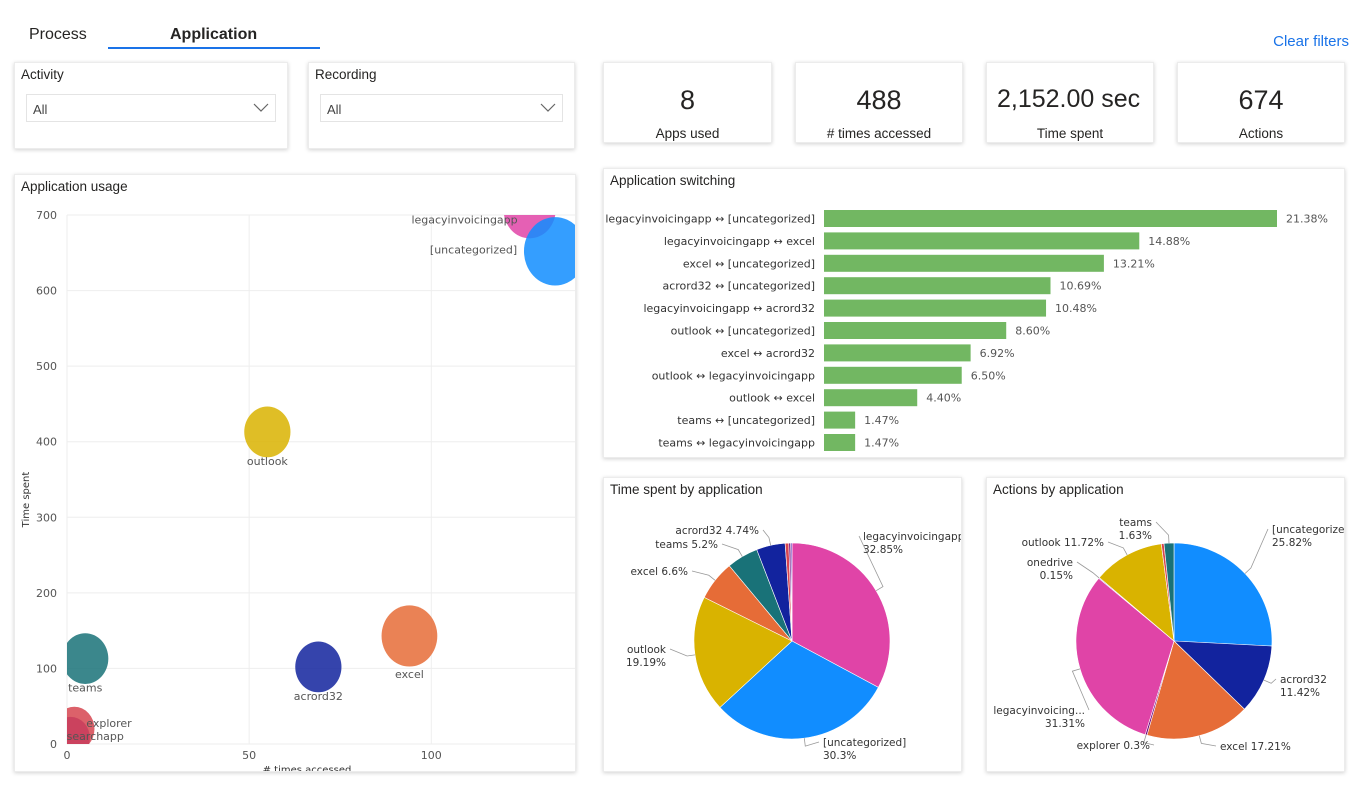 The width and height of the screenshot is (1361, 788). I want to click on bar-value-label: 21.38%, so click(1307, 219).